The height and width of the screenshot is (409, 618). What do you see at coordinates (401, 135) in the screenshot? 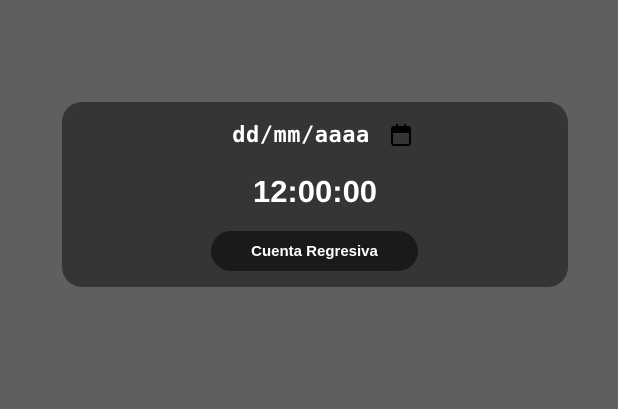
I see `calendar-icon` at bounding box center [401, 135].